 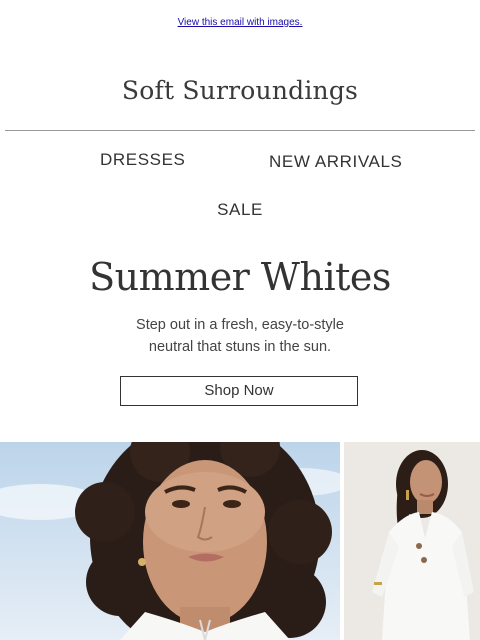 I want to click on nav-dresses-link: DRESSES, so click(x=142, y=160).